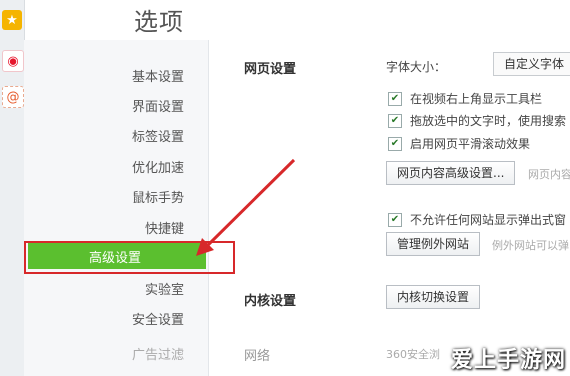  I want to click on checkbox-row-drag-search: ✔ 拖放选中的文字时，使用搜索, so click(477, 120).